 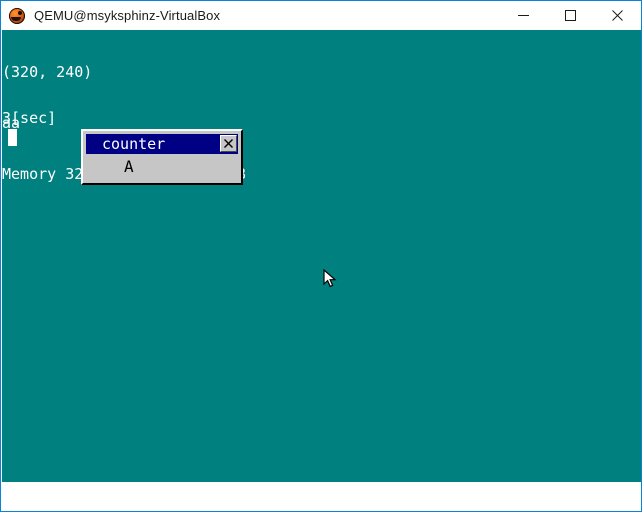 What do you see at coordinates (12, 137) in the screenshot?
I see `block-cursor` at bounding box center [12, 137].